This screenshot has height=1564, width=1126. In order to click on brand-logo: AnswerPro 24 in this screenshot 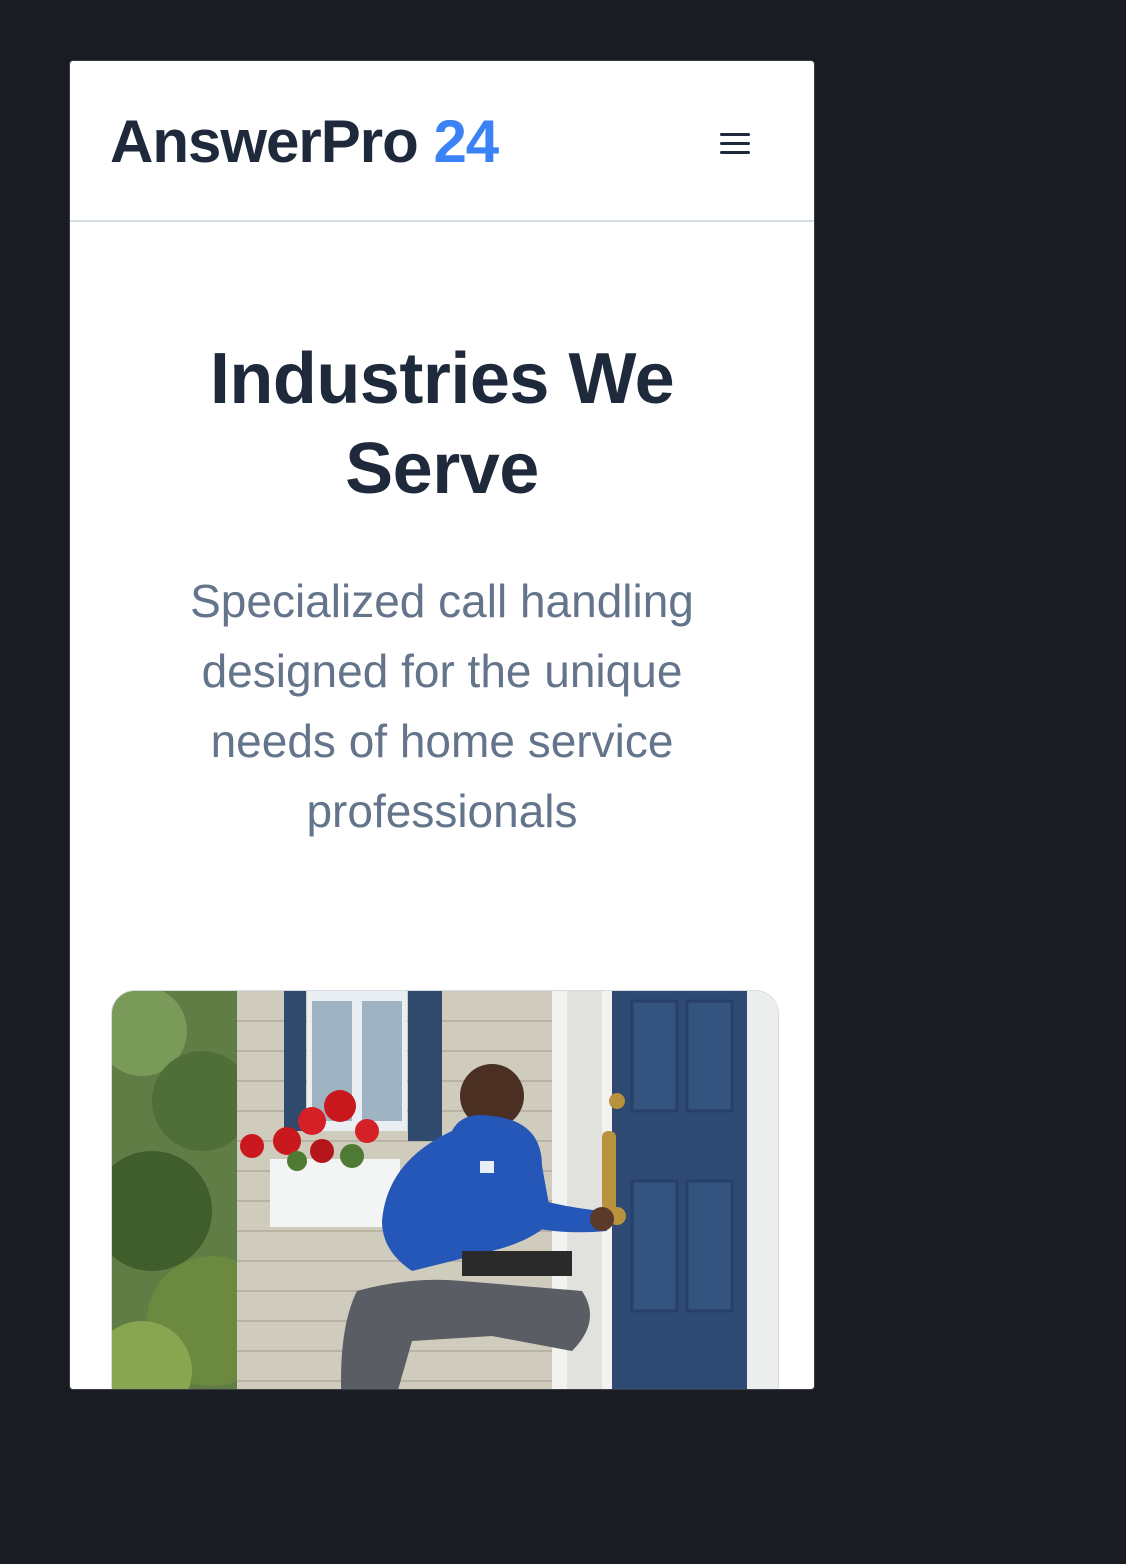, I will do `click(304, 142)`.